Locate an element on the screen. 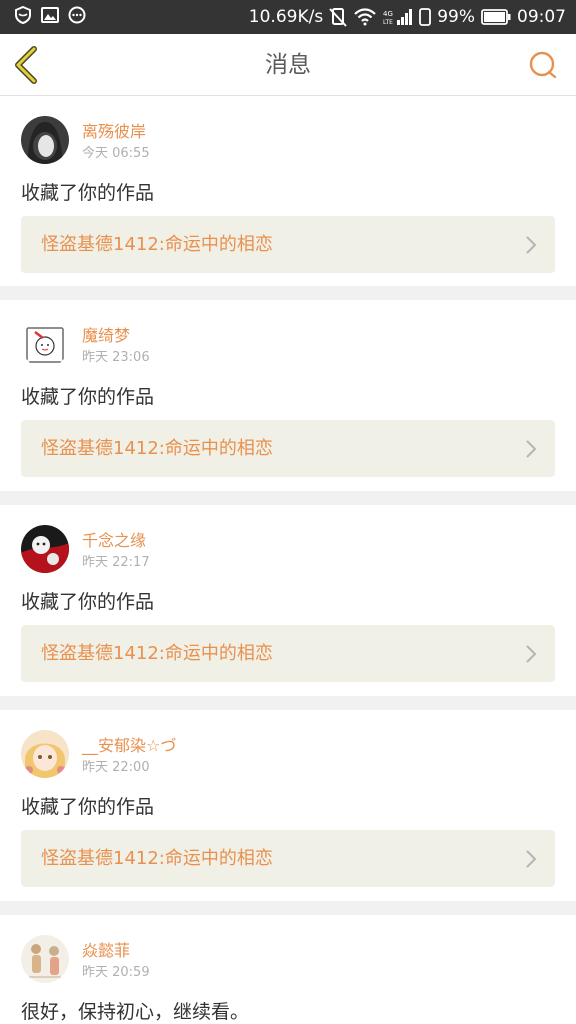 This screenshot has height=1024, width=576. nav-bar: 消息 is located at coordinates (288, 65).